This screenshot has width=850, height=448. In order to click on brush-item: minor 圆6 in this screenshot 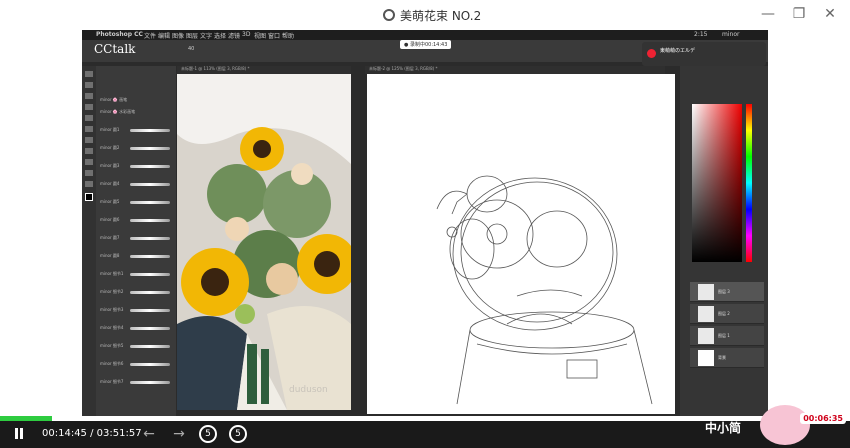, I will do `click(137, 220)`.